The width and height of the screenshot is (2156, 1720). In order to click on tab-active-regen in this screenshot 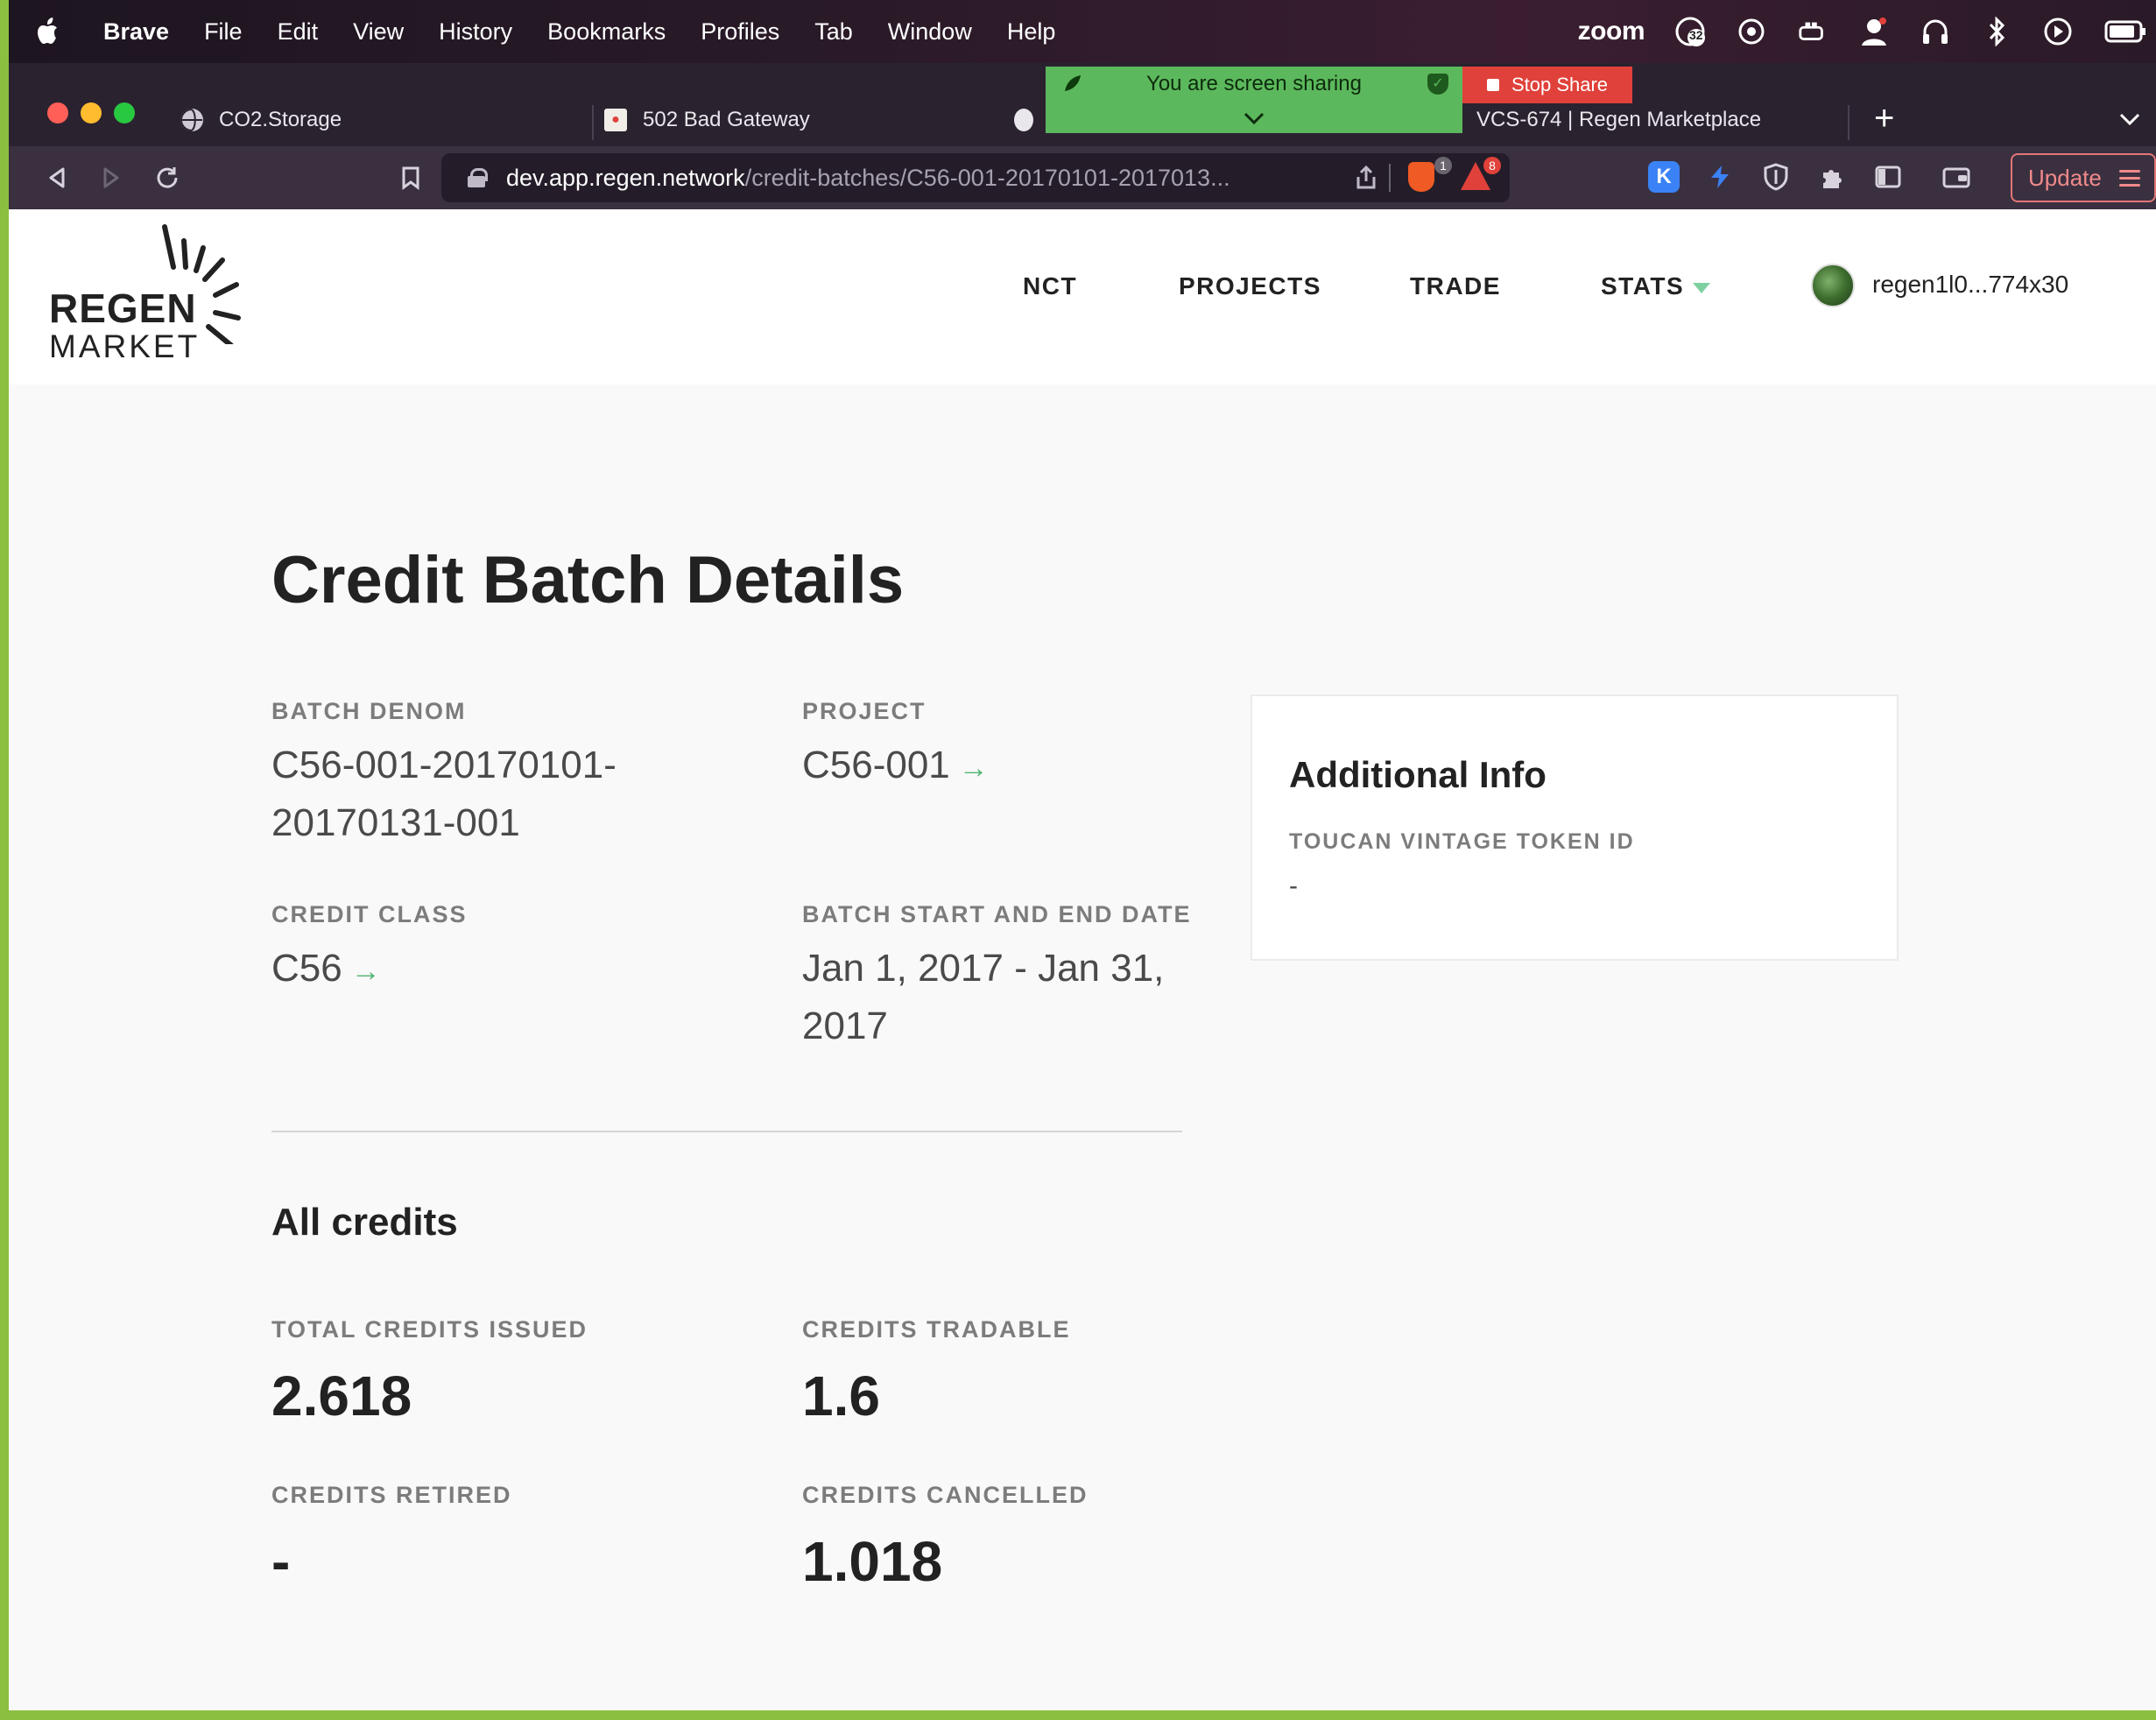, I will do `click(1031, 120)`.